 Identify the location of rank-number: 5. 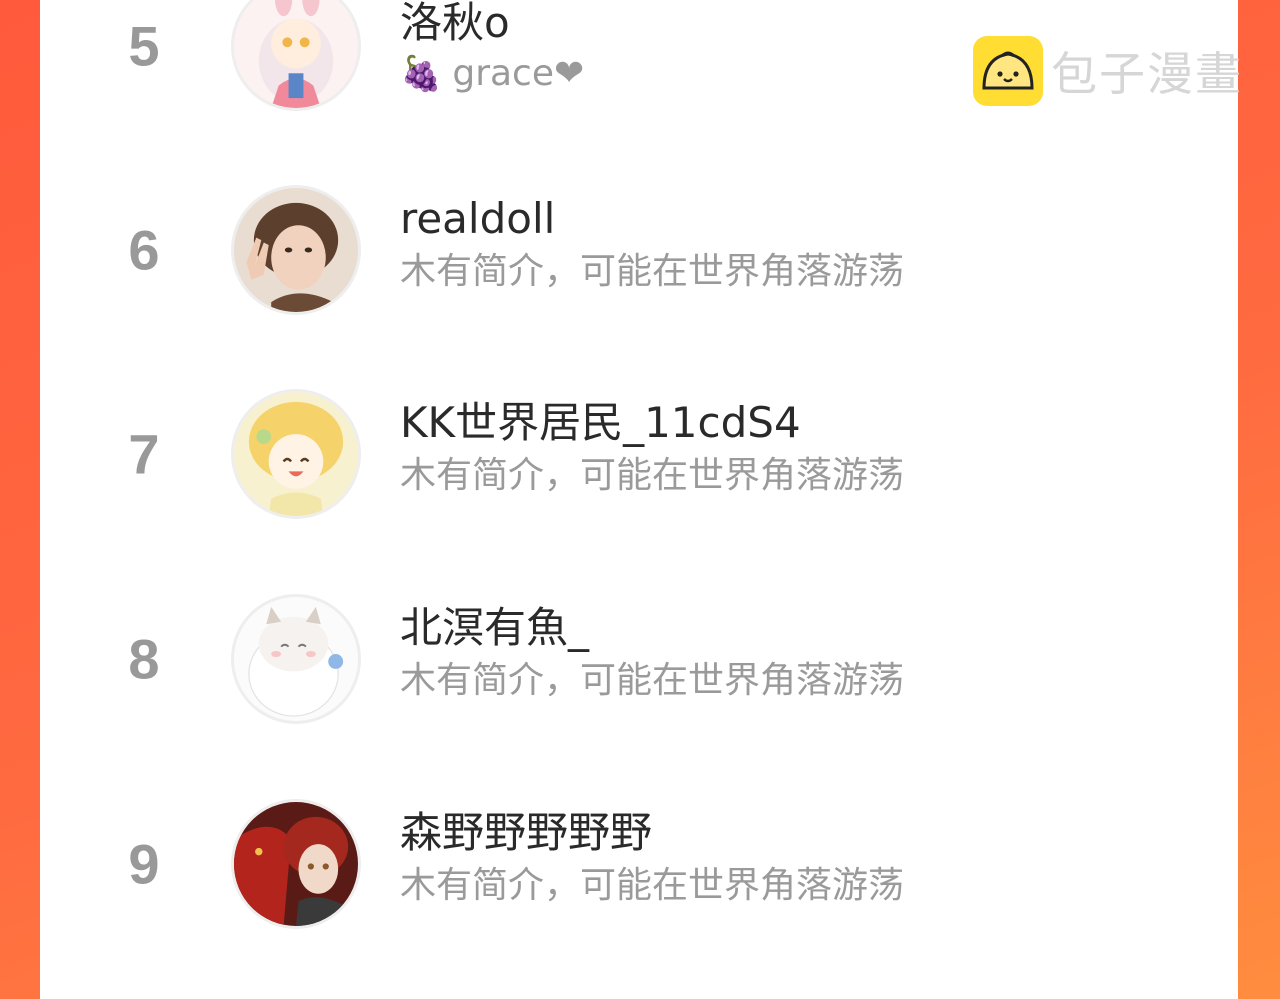
(144, 46).